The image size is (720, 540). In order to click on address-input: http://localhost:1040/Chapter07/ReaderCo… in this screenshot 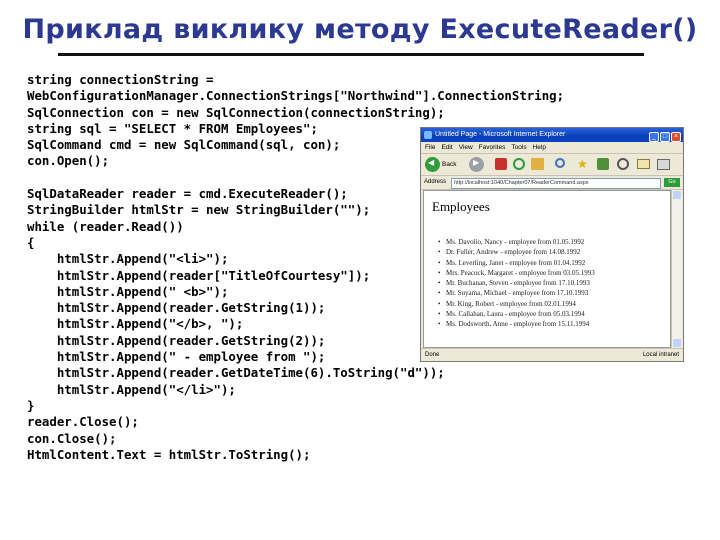, I will do `click(556, 183)`.